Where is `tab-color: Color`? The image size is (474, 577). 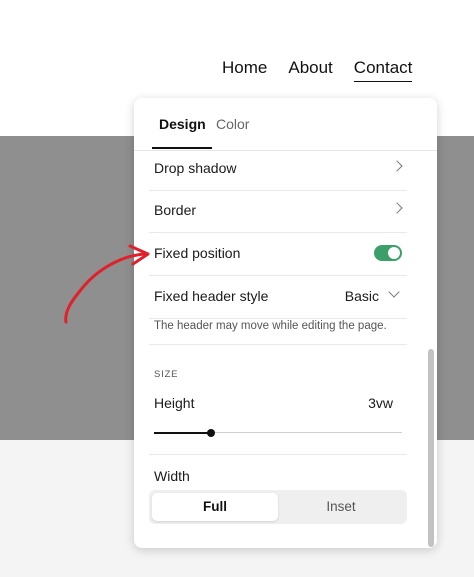 tab-color: Color is located at coordinates (232, 124).